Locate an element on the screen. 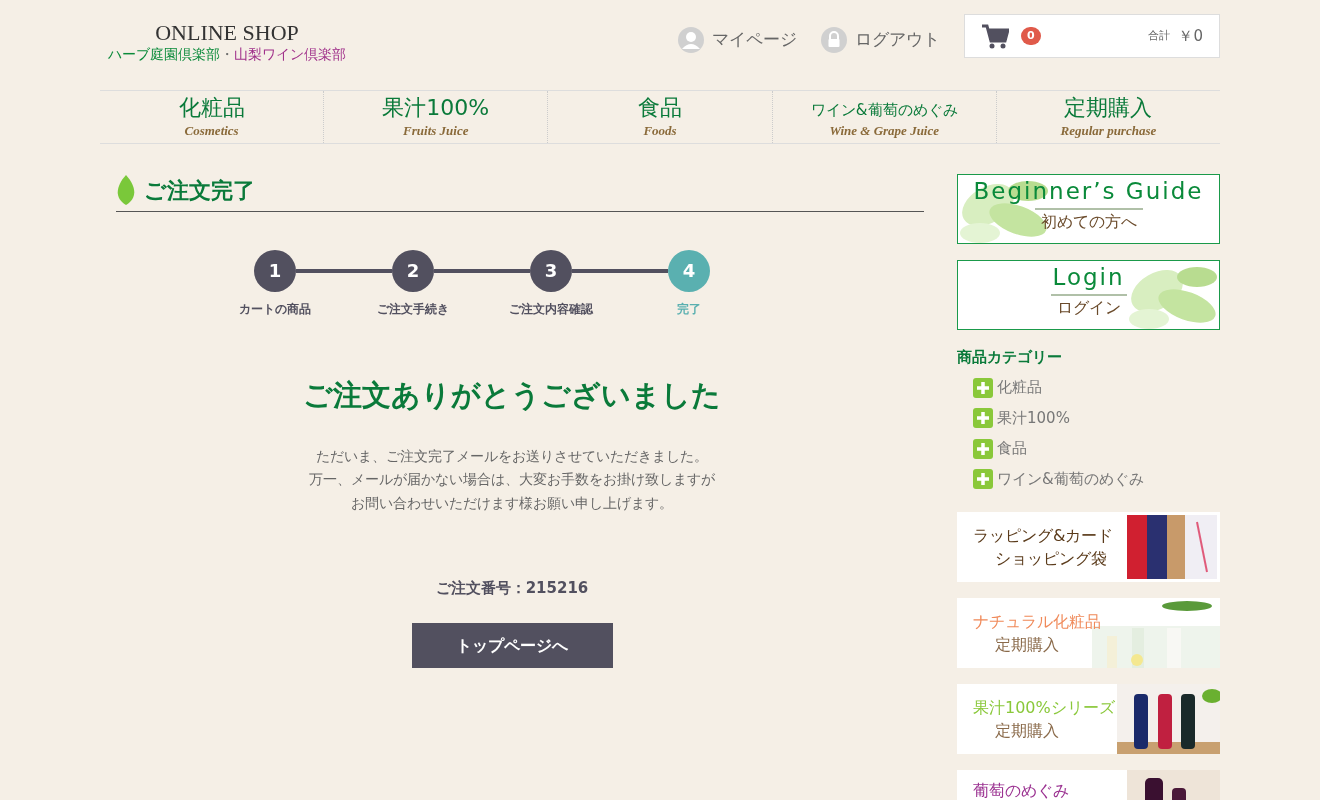 The width and height of the screenshot is (1320, 800). step-number: 4 is located at coordinates (689, 270).